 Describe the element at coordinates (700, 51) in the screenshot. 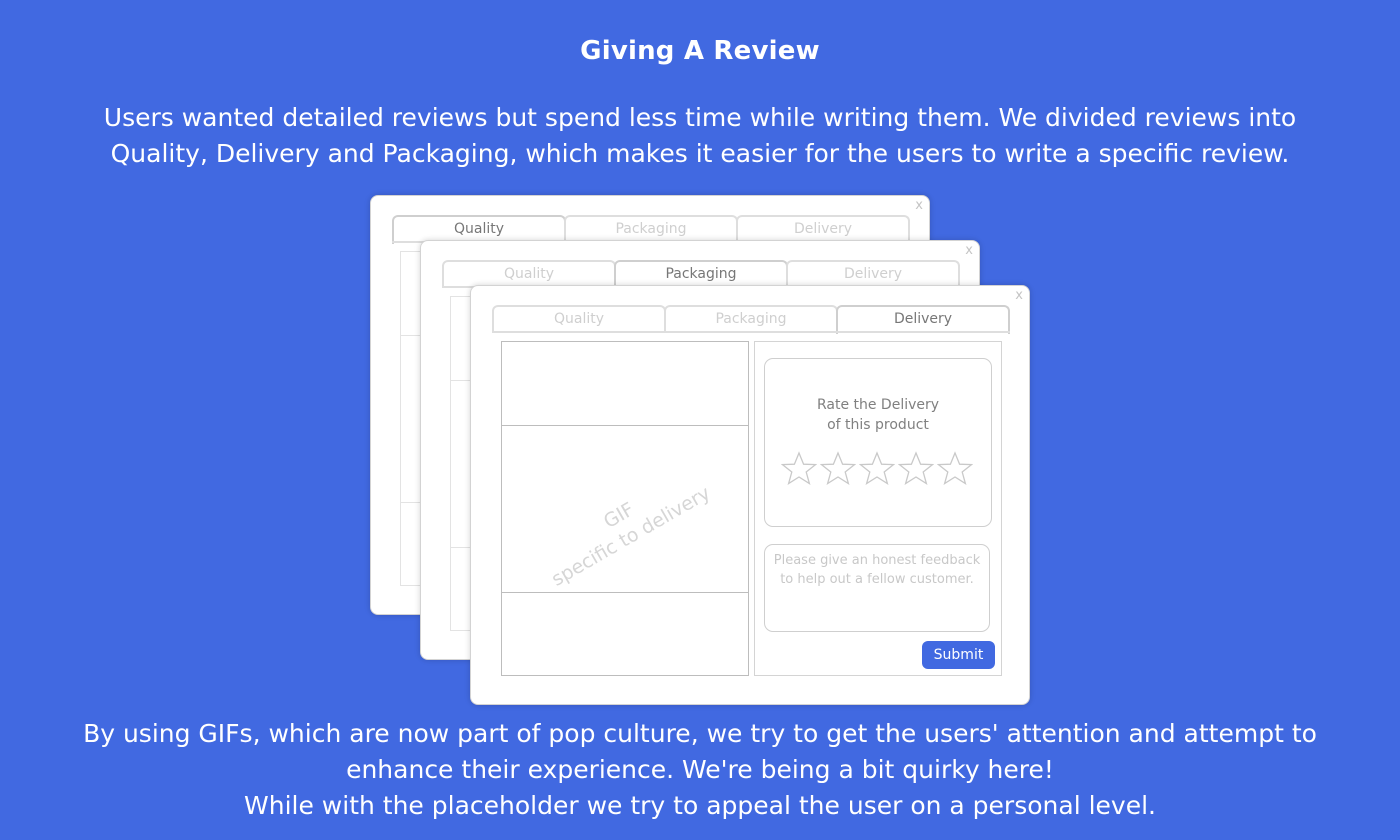

I see `page-title: Giving A Review` at that location.